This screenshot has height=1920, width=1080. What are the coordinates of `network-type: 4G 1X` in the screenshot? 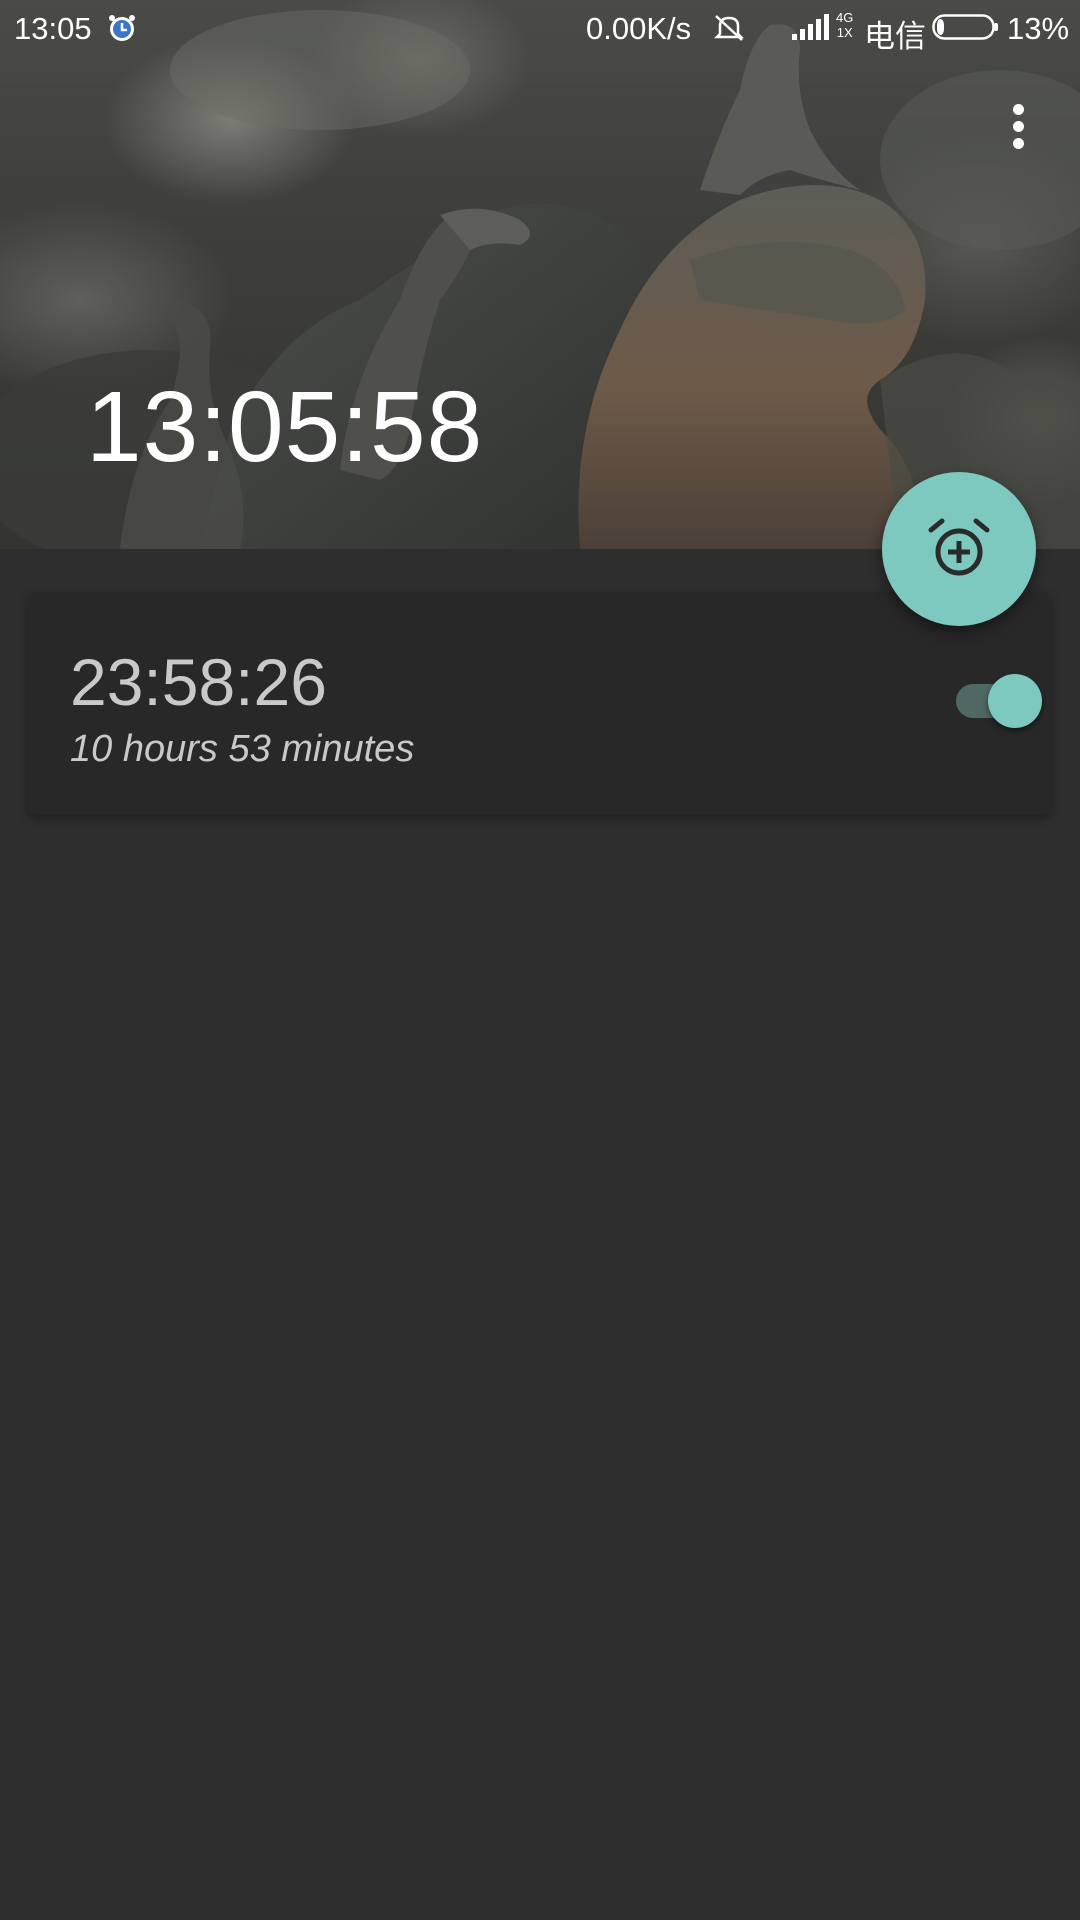 It's located at (844, 25).